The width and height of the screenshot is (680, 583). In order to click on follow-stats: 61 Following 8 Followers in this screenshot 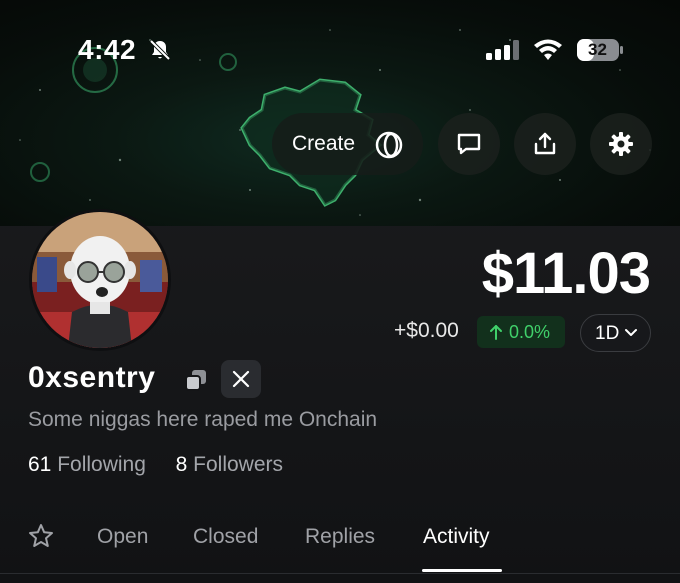, I will do `click(155, 465)`.